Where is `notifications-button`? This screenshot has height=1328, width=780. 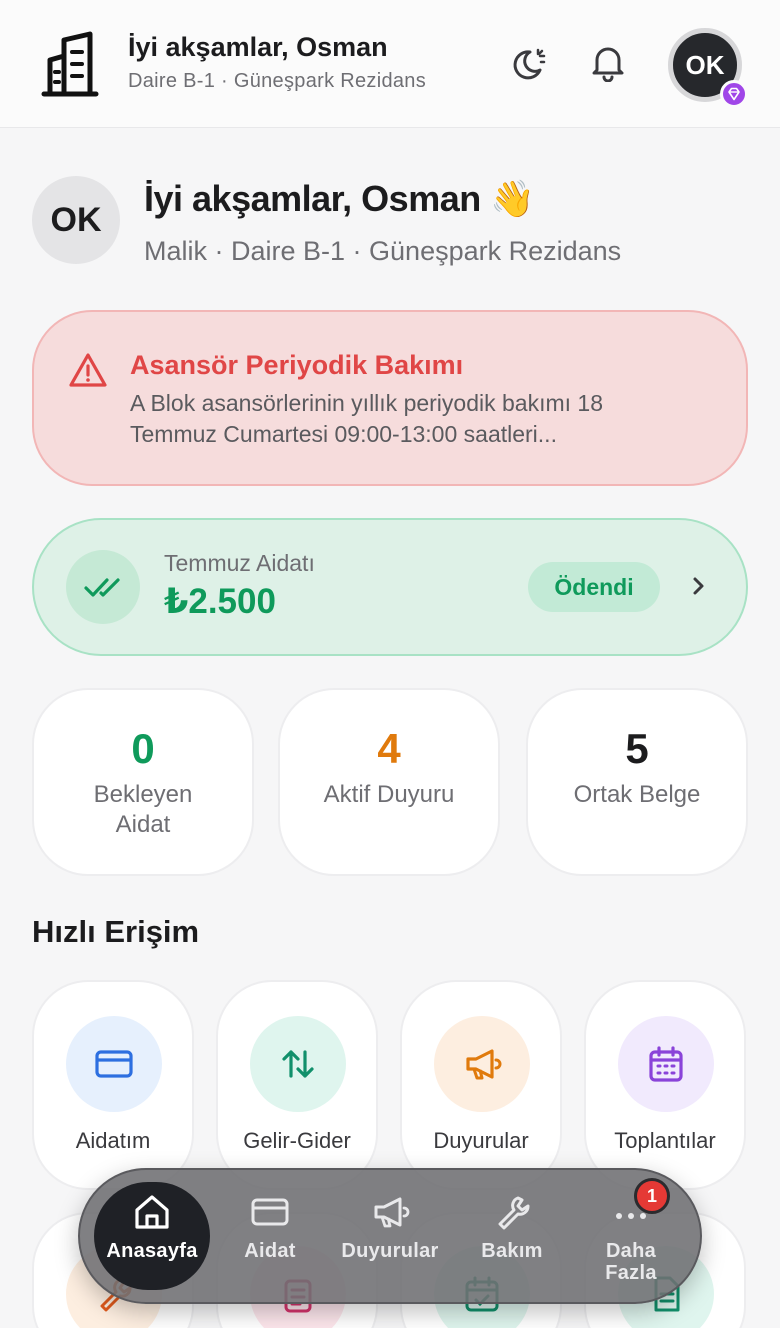
notifications-button is located at coordinates (608, 62).